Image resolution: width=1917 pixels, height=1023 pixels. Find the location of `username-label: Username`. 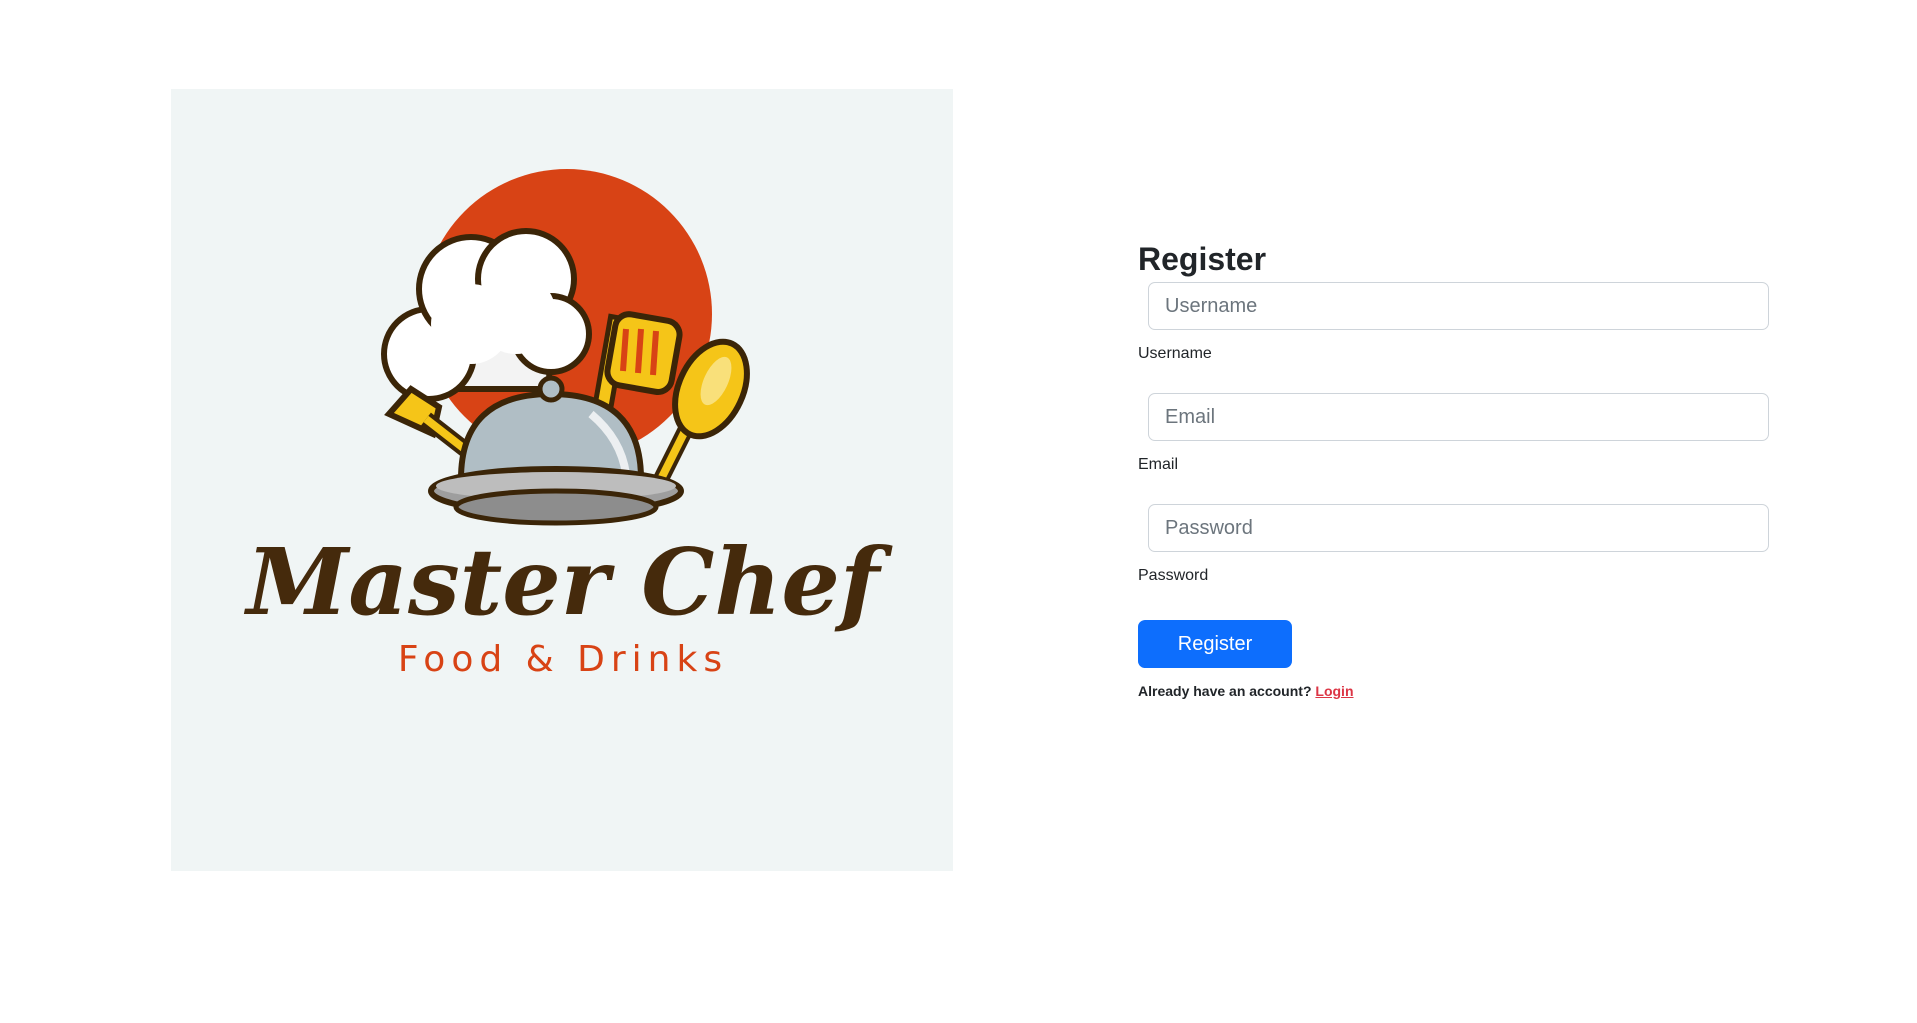

username-label: Username is located at coordinates (1175, 353).